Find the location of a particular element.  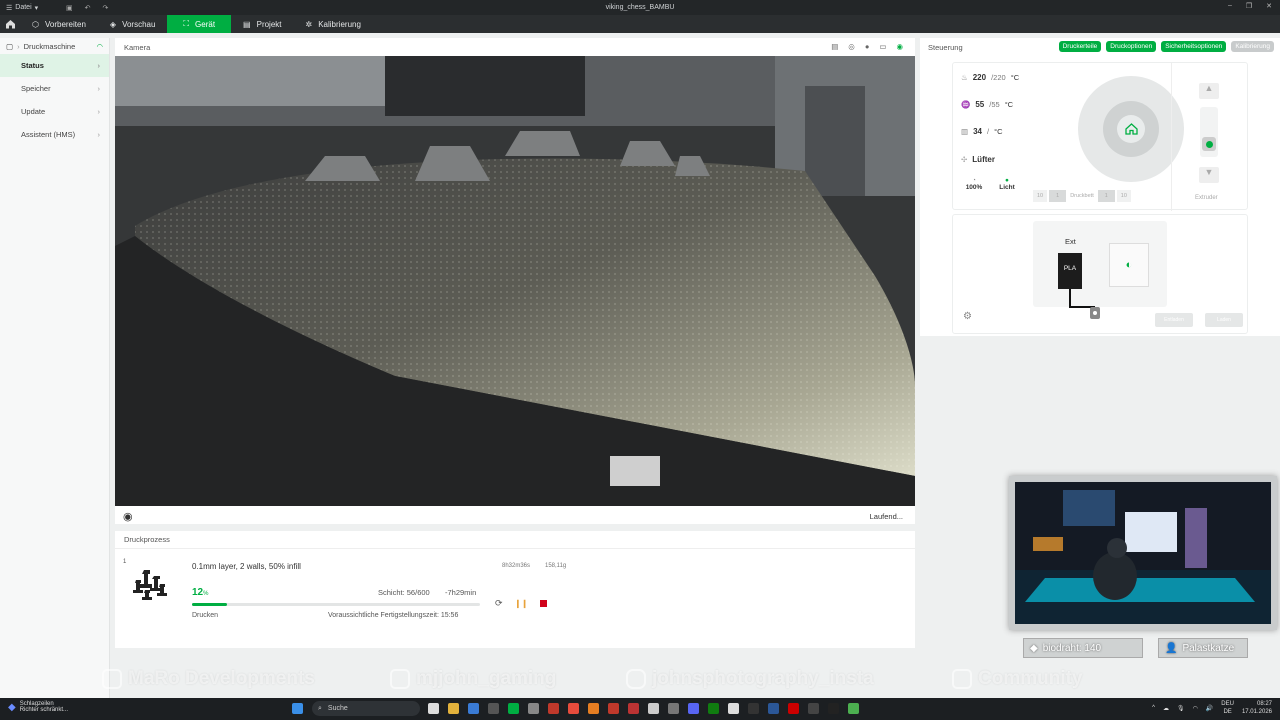

file-menu: ☰ Datei ▾ is located at coordinates (30, 8).